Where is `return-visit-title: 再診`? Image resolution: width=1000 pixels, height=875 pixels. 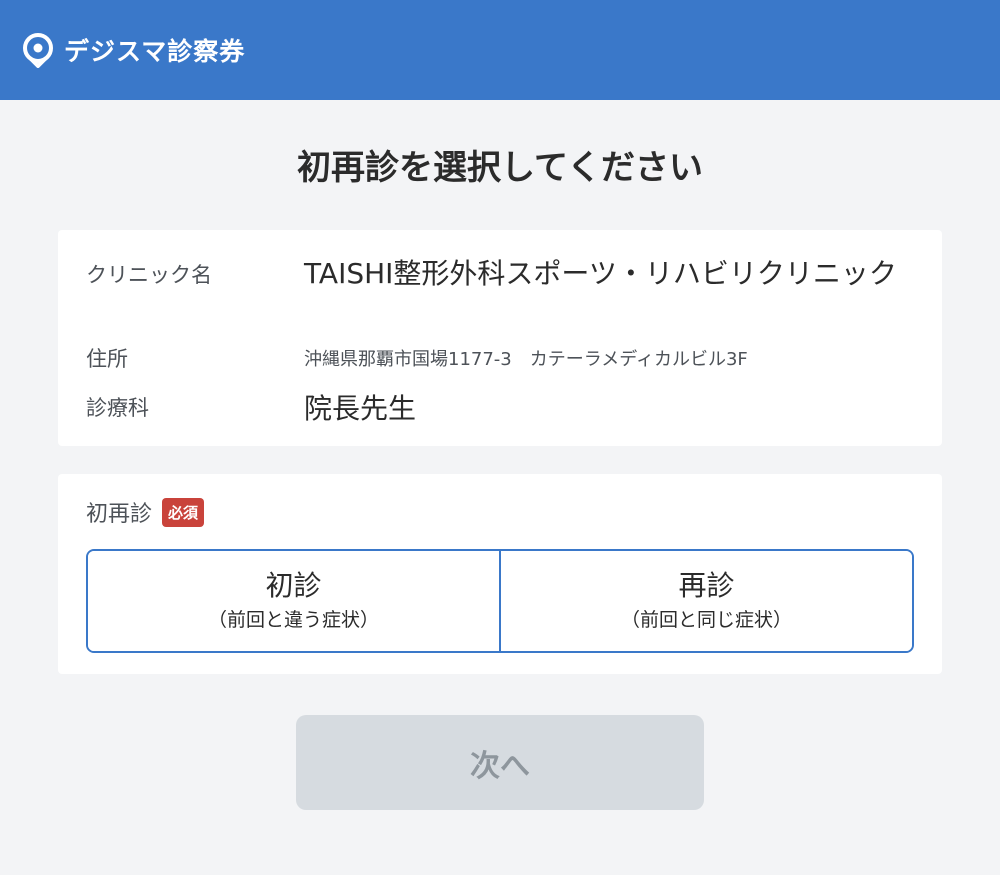 return-visit-title: 再診 is located at coordinates (706, 585).